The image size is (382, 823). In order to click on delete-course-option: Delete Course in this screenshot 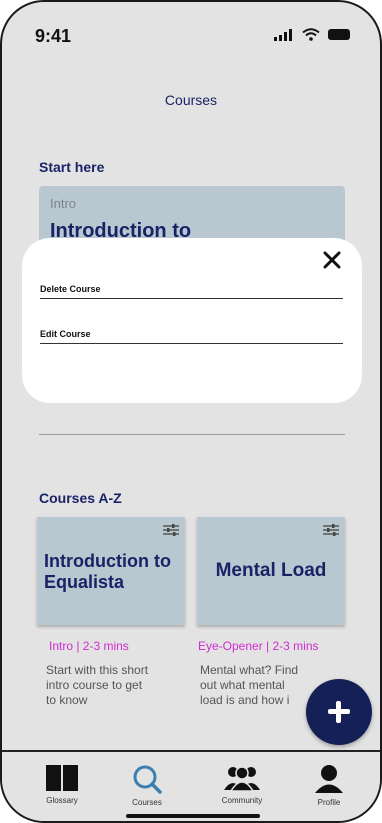, I will do `click(191, 291)`.